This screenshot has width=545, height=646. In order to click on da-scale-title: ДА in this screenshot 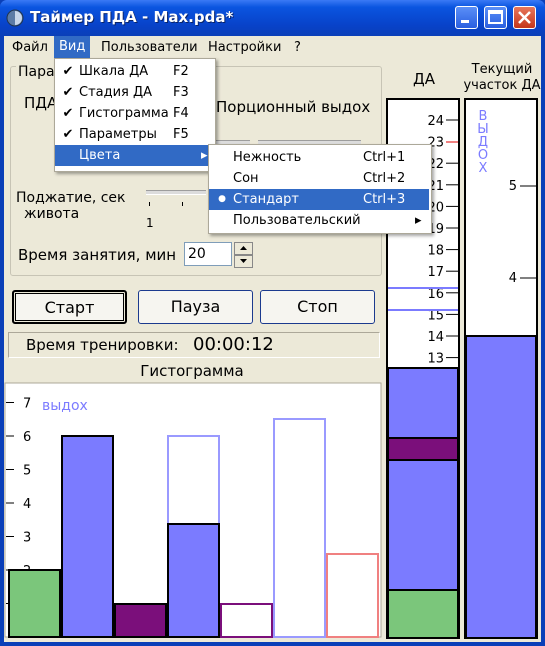, I will do `click(424, 79)`.